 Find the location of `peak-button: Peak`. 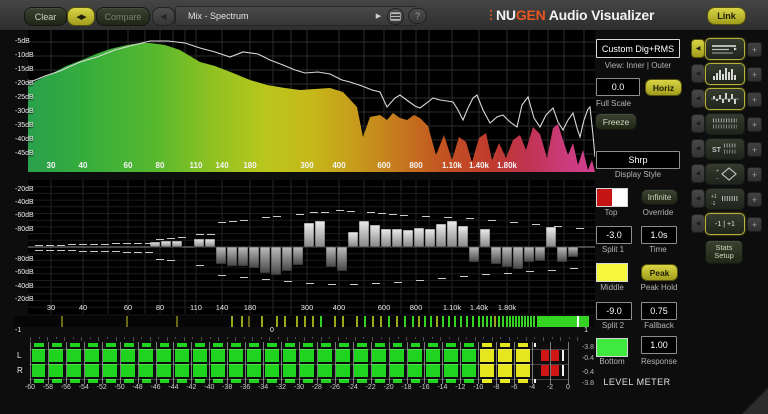

peak-button: Peak is located at coordinates (659, 272).